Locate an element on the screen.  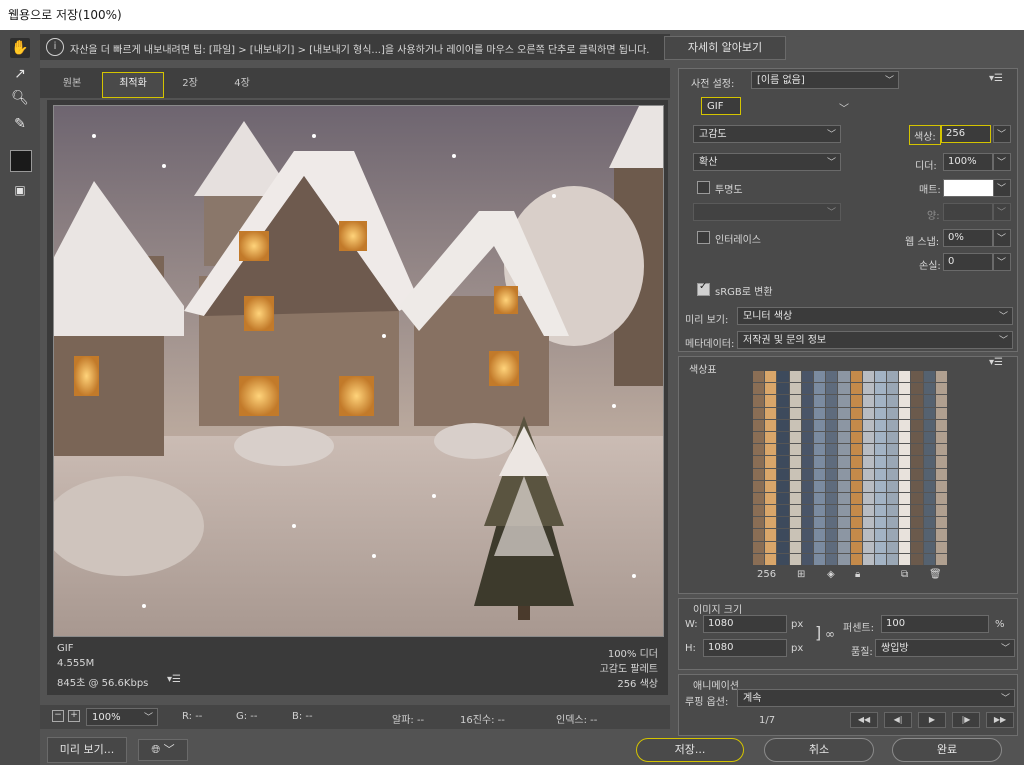
eyedropper-color-swatch is located at coordinates (21, 161).